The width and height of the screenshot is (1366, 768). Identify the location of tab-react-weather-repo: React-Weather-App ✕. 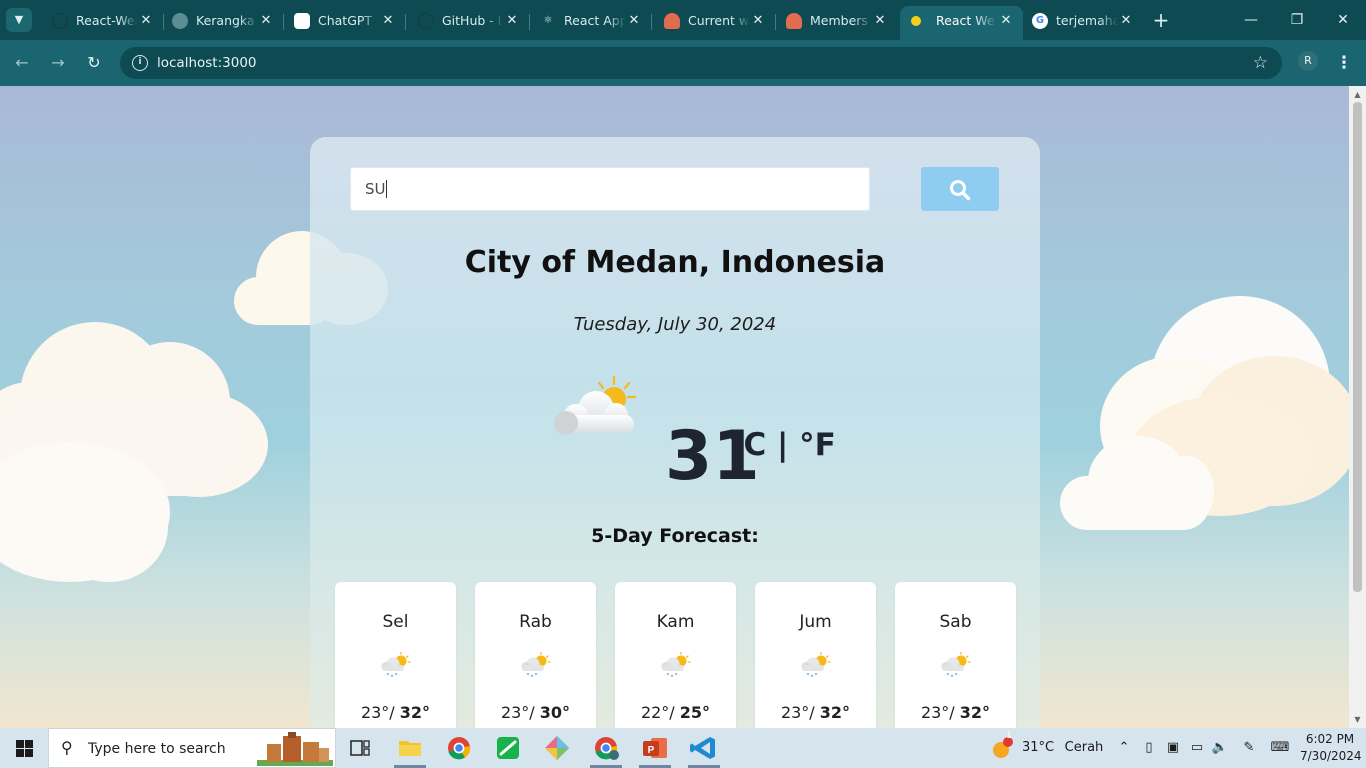
(102, 21).